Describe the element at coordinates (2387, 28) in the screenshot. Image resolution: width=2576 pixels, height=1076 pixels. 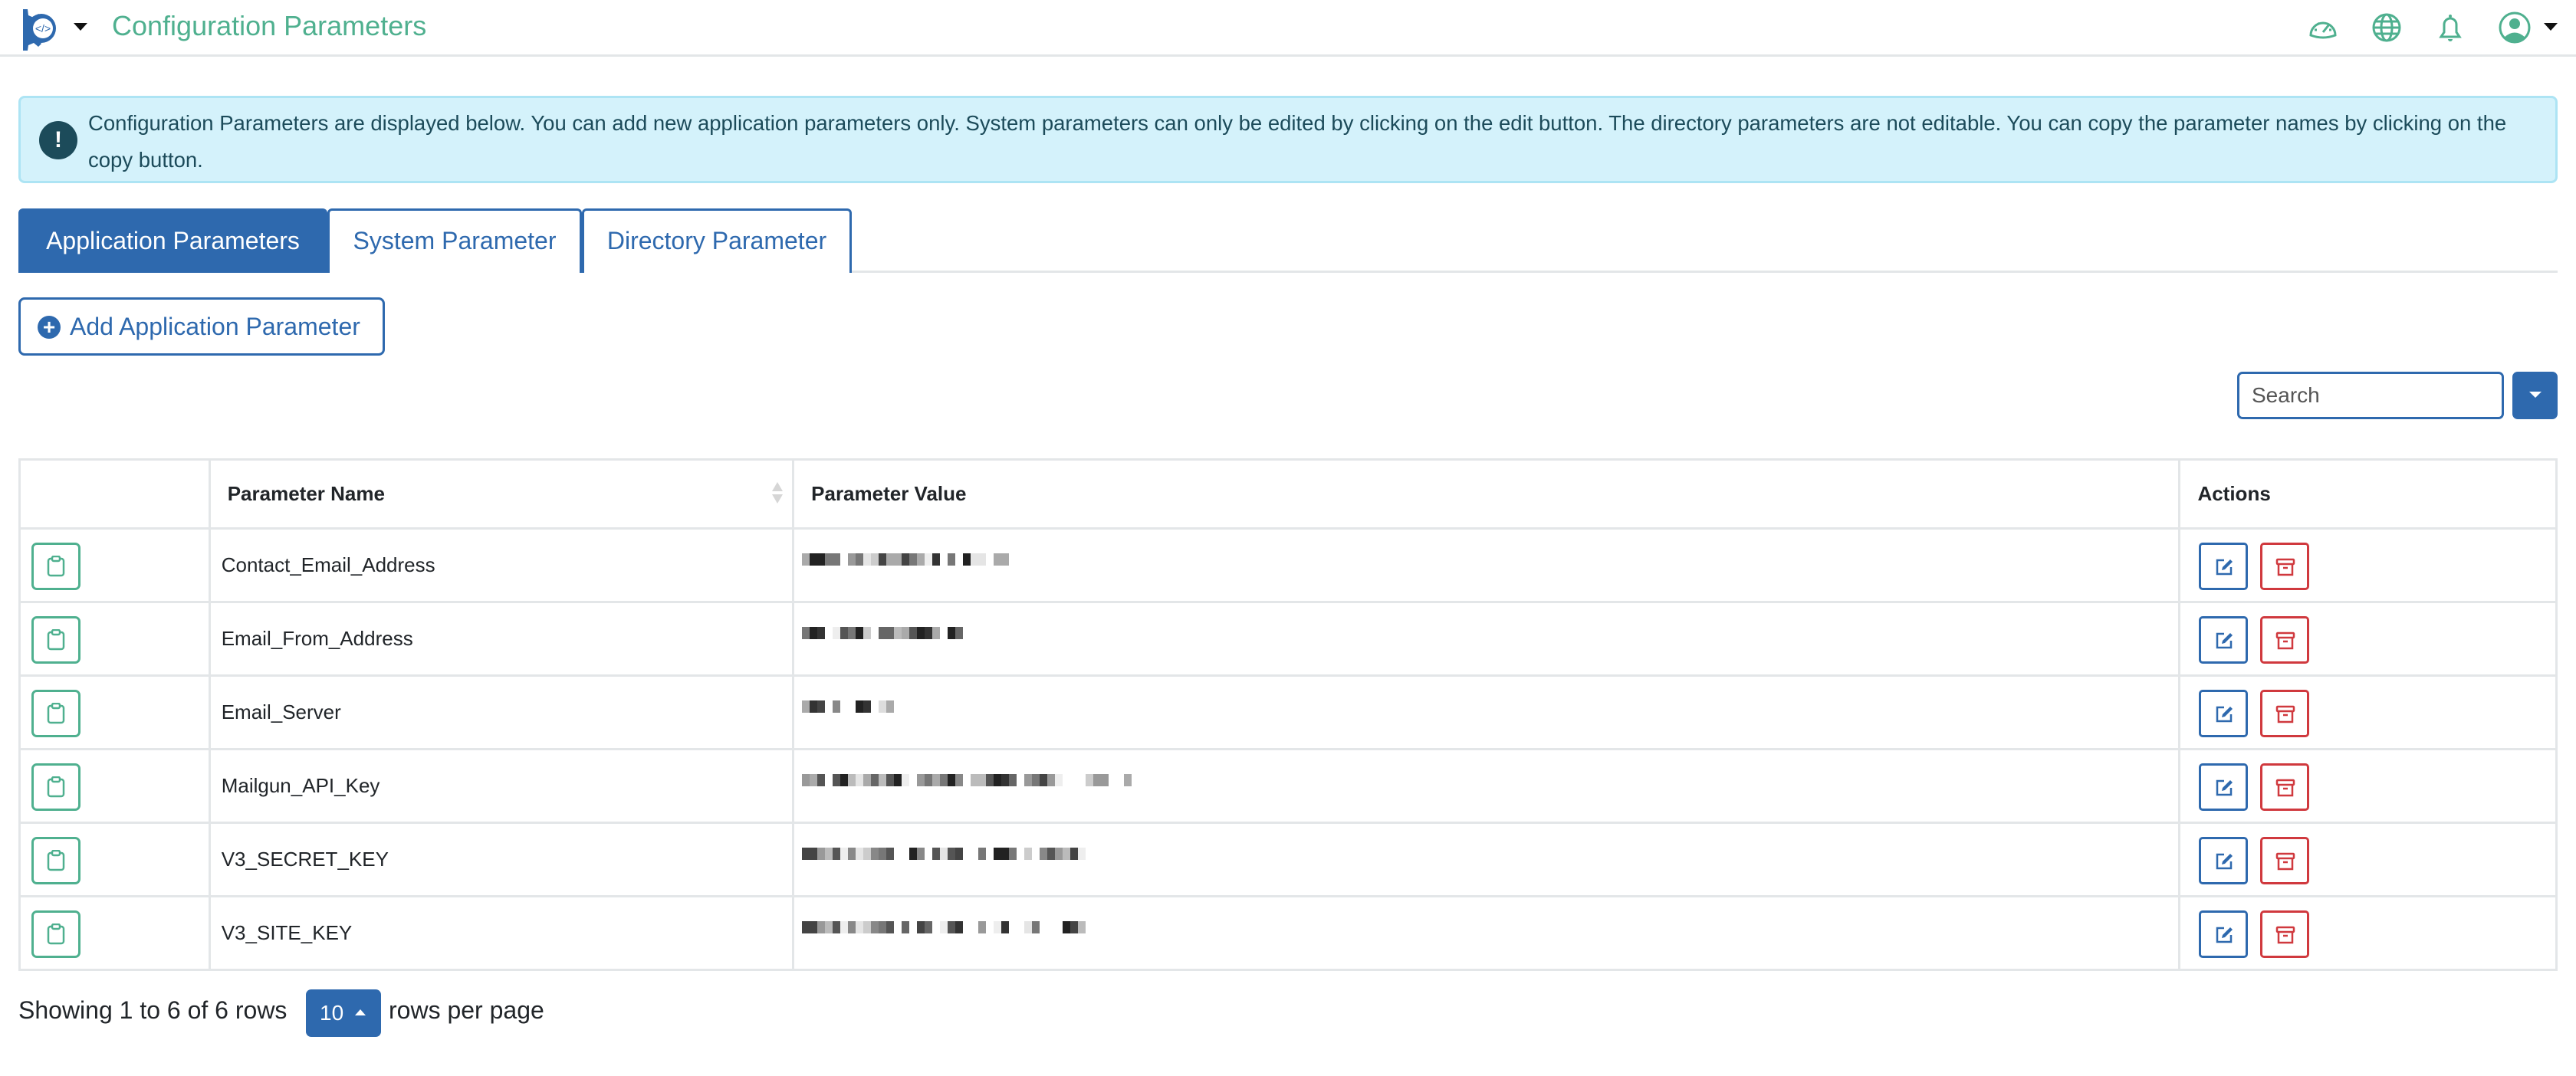
I see `globe-icon` at that location.